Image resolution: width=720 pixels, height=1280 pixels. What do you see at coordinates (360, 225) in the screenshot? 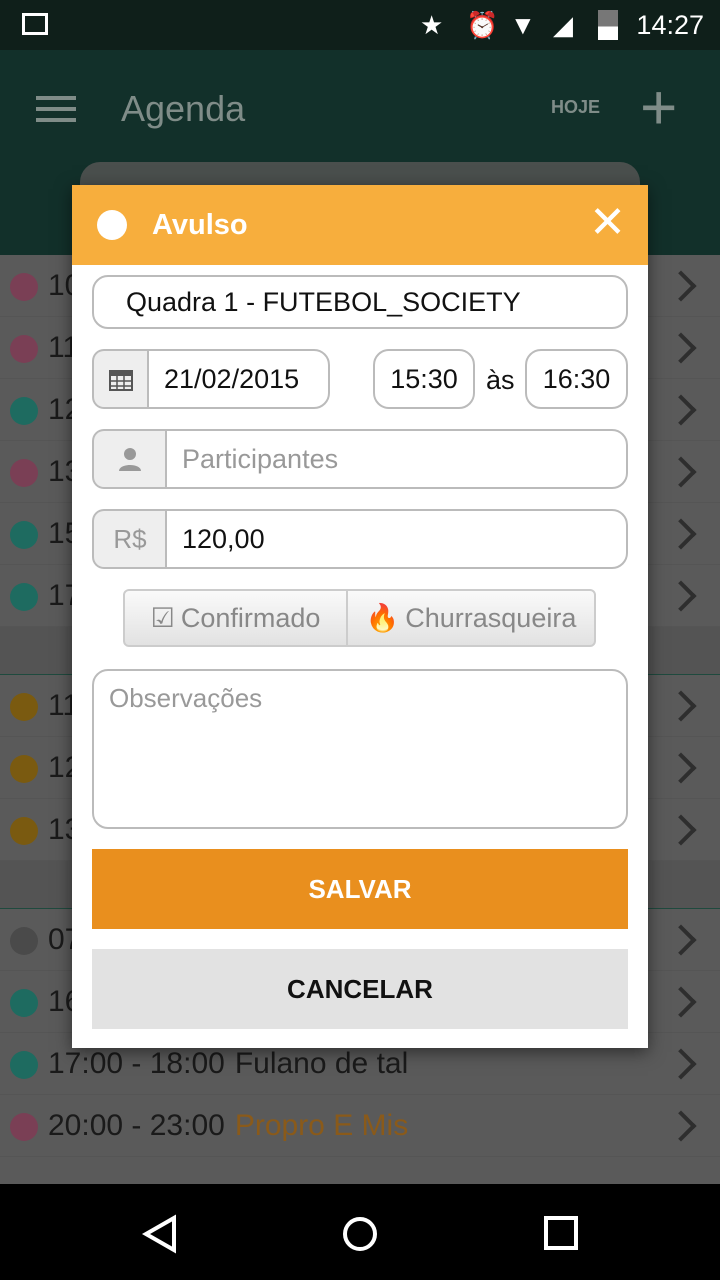
I see `dialog-header: Avulso ✕` at bounding box center [360, 225].